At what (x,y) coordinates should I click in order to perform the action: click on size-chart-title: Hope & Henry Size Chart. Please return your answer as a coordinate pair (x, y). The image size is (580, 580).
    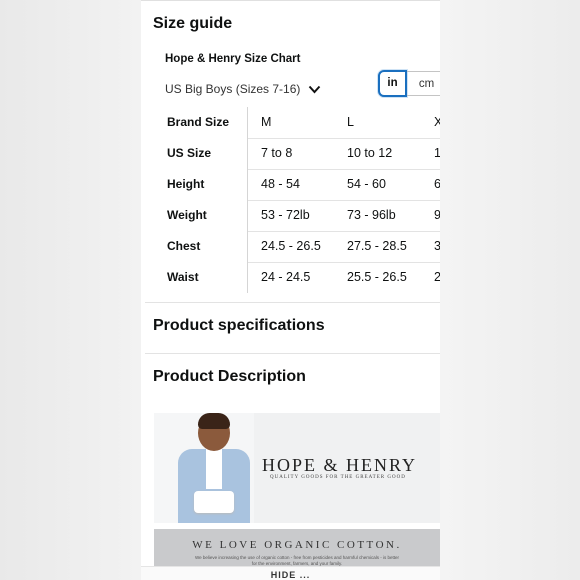
    Looking at the image, I should click on (233, 59).